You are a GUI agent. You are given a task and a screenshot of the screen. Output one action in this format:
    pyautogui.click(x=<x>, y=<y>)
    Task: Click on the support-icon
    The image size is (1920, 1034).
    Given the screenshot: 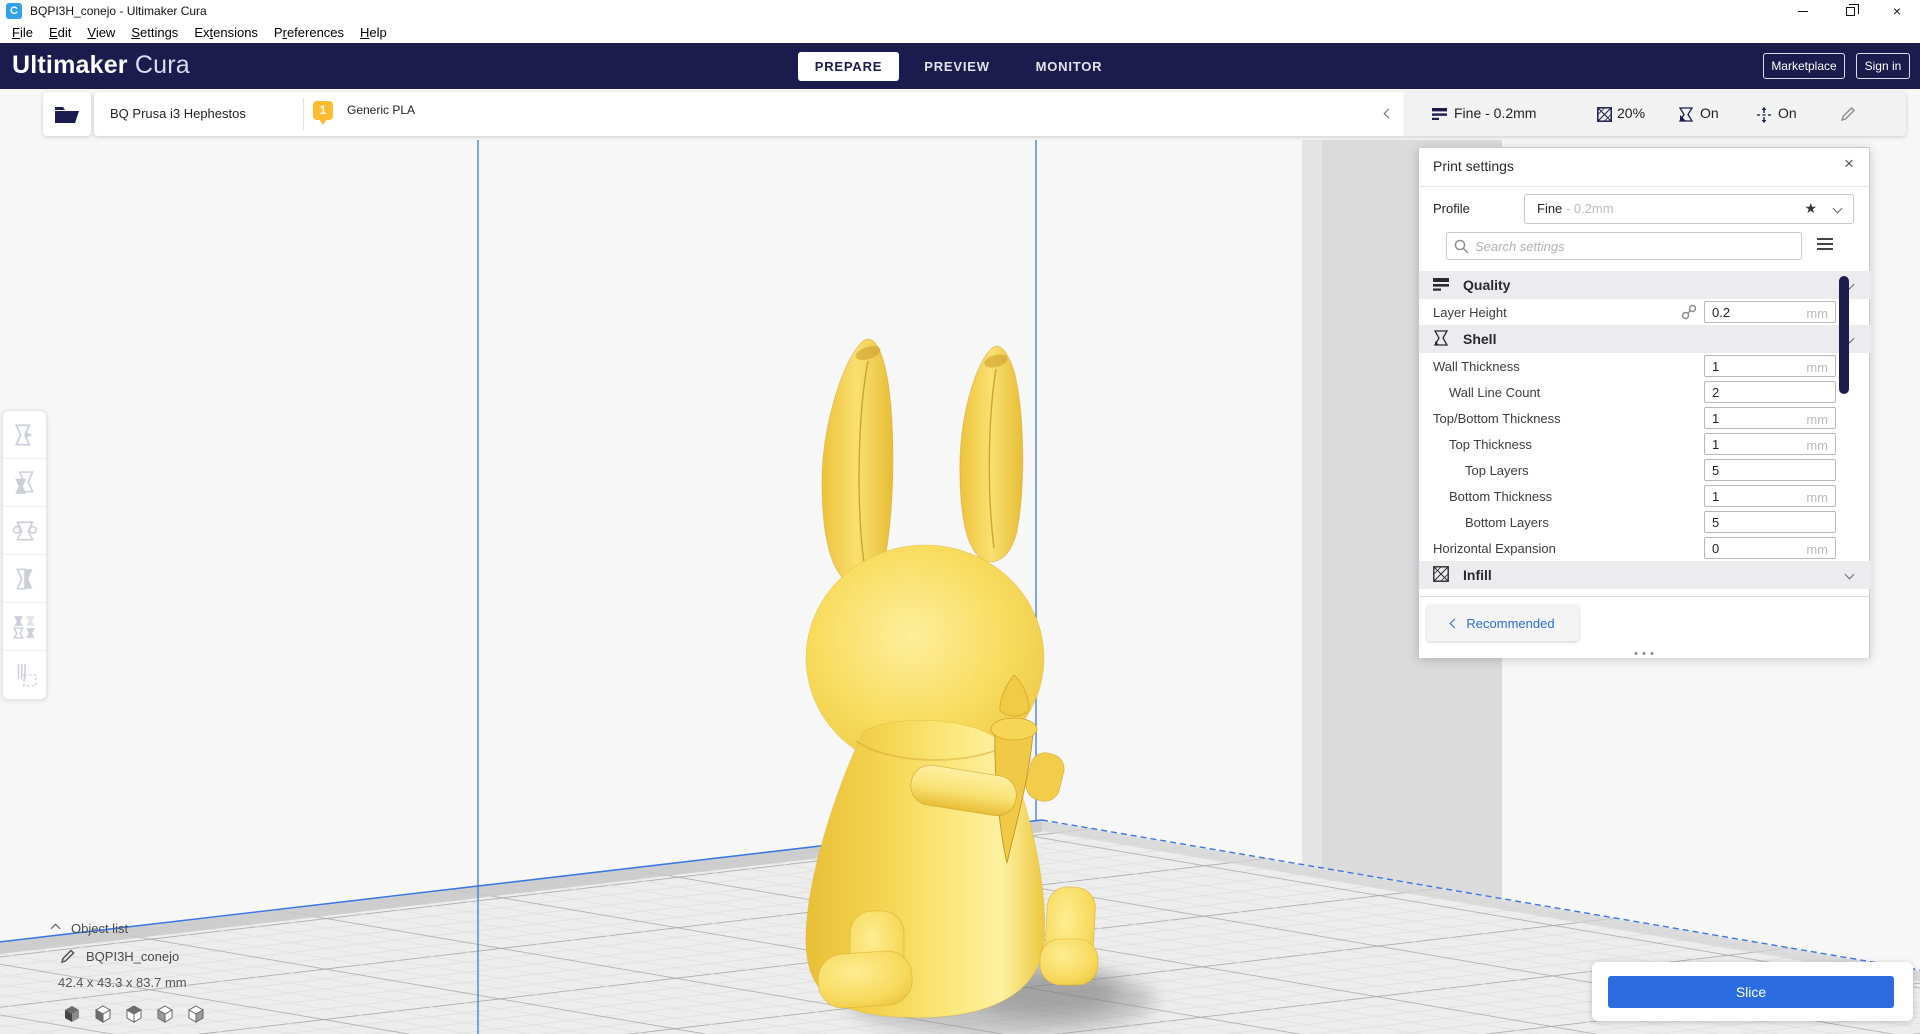 What is the action you would take?
    pyautogui.click(x=1686, y=114)
    